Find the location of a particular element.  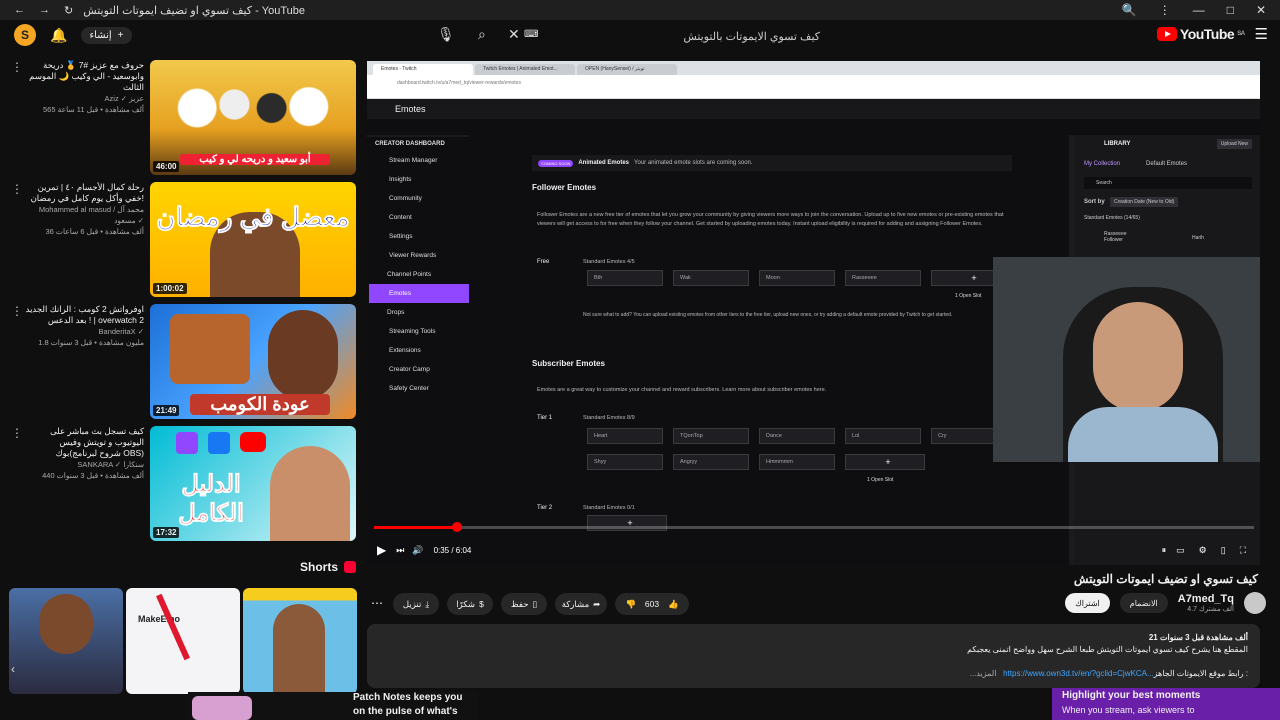

menu-icon: ⋮ is located at coordinates (1165, 10).